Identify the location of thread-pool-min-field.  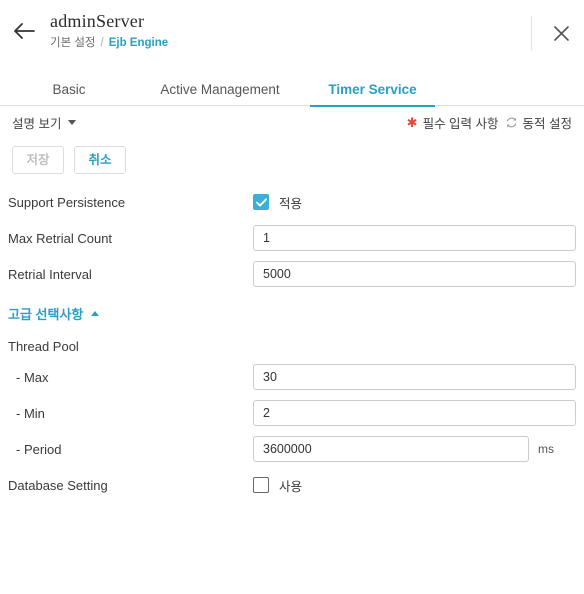
(414, 413).